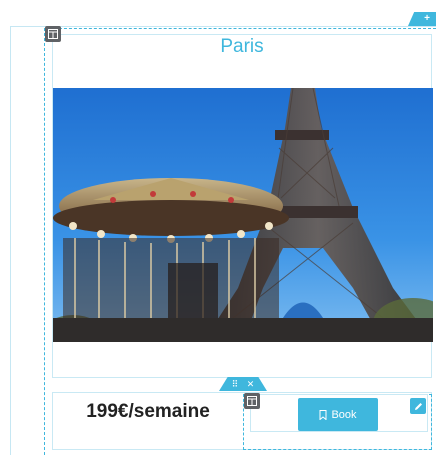  I want to click on edit-button, so click(418, 406).